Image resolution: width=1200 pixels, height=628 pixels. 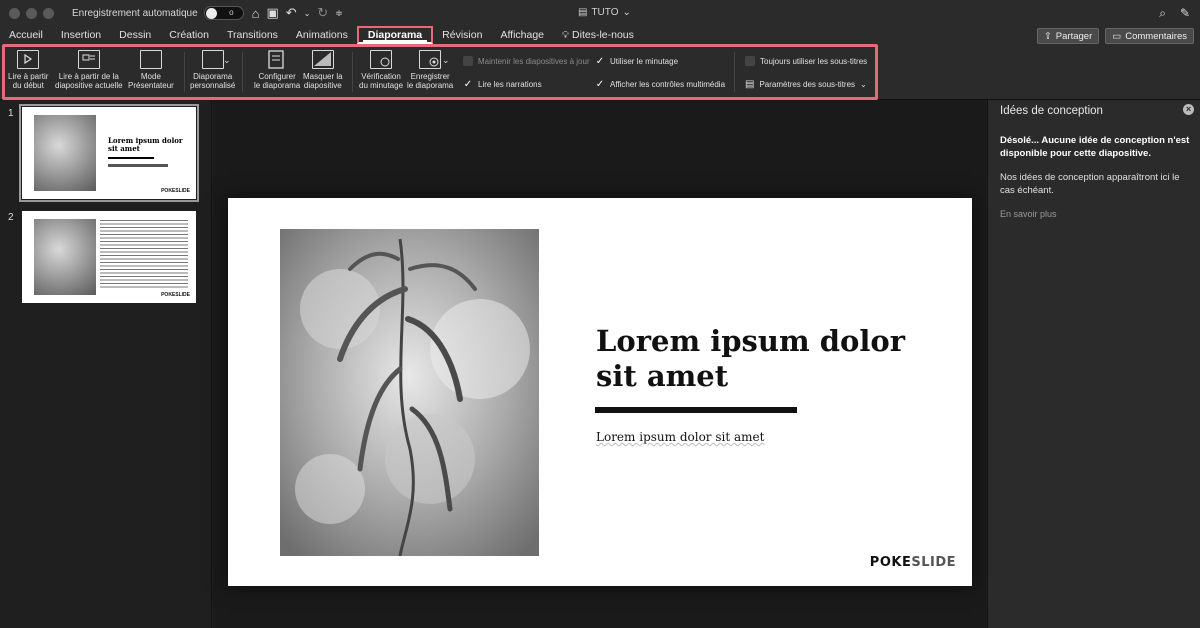 I want to click on share-label: Partager, so click(x=1074, y=36).